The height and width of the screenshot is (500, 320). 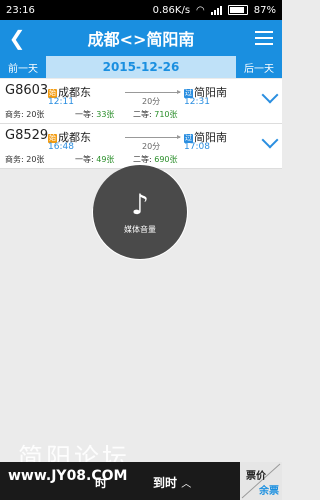 What do you see at coordinates (258, 67) in the screenshot?
I see `next-day-button: 后一天` at bounding box center [258, 67].